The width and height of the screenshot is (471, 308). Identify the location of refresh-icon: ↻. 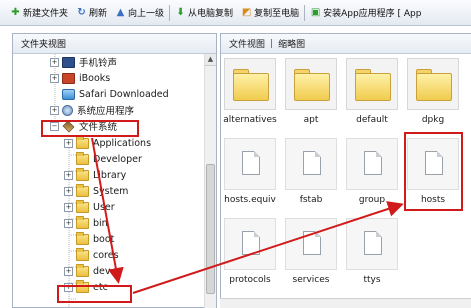
(81, 12).